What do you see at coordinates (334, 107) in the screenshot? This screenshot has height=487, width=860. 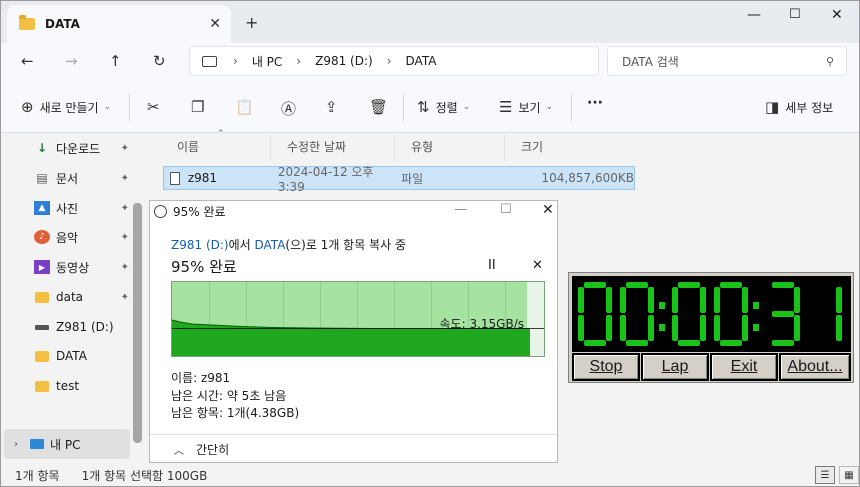 I see `share-icon: ⇪` at bounding box center [334, 107].